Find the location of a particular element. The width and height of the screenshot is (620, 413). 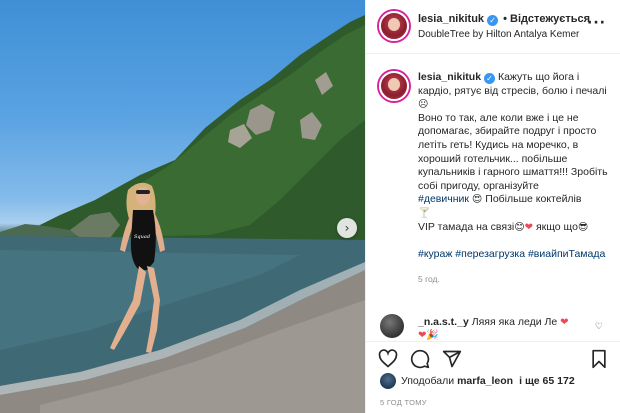

more-options-icon: ··· is located at coordinates (596, 23).